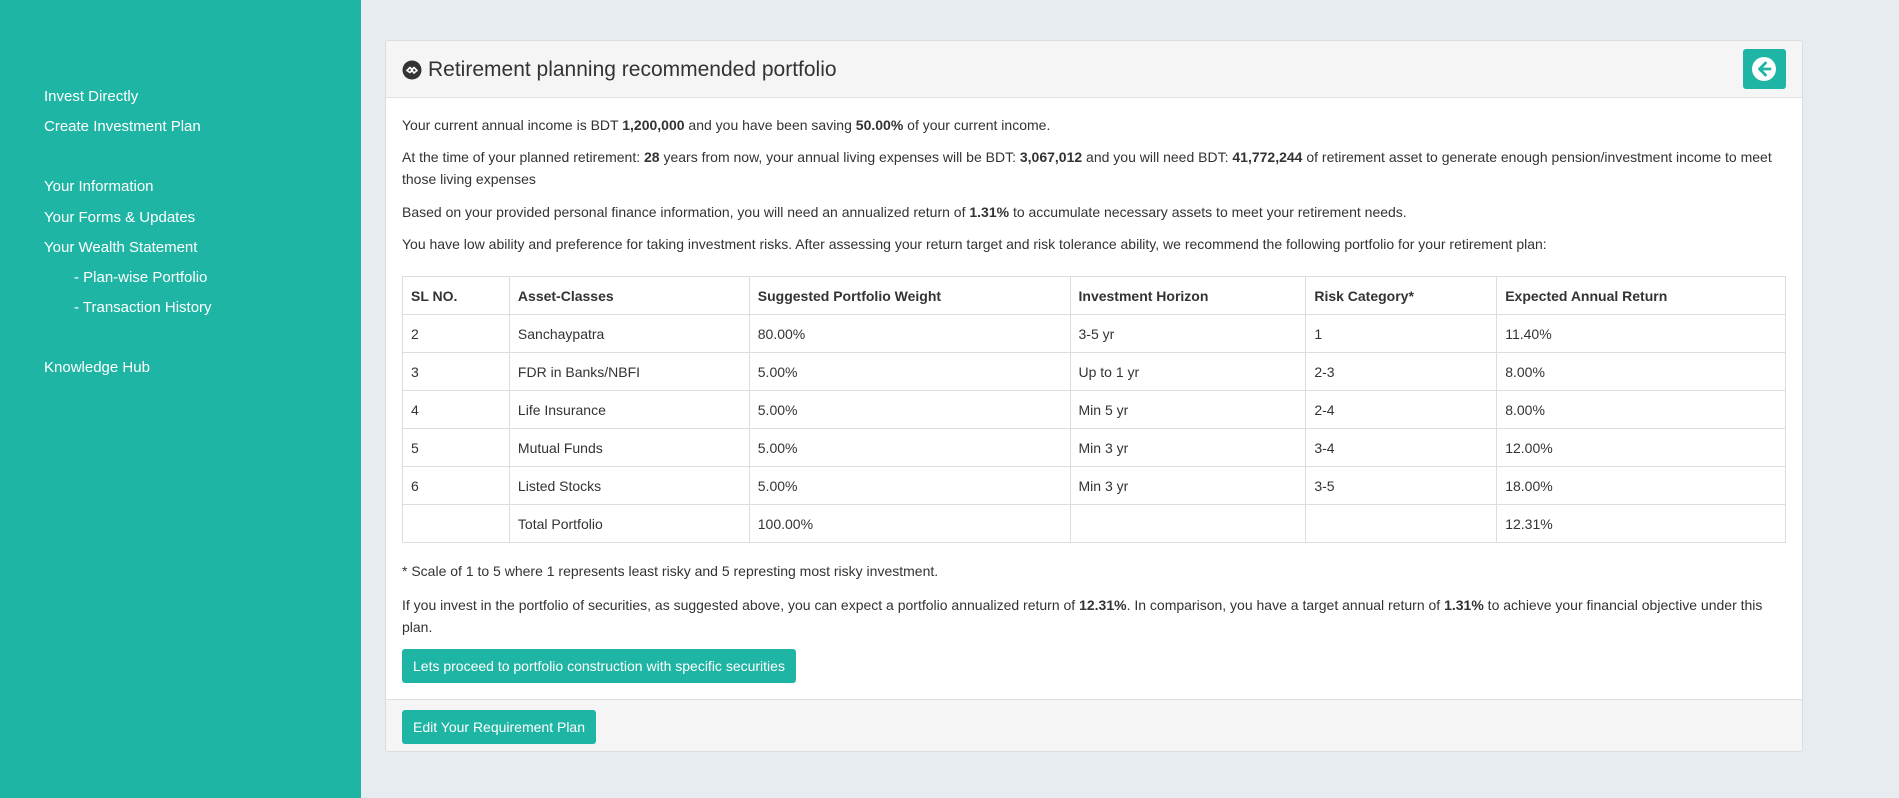 This screenshot has width=1899, height=798. Describe the element at coordinates (1401, 295) in the screenshot. I see `col-header-risk-category: Risk Category*` at that location.